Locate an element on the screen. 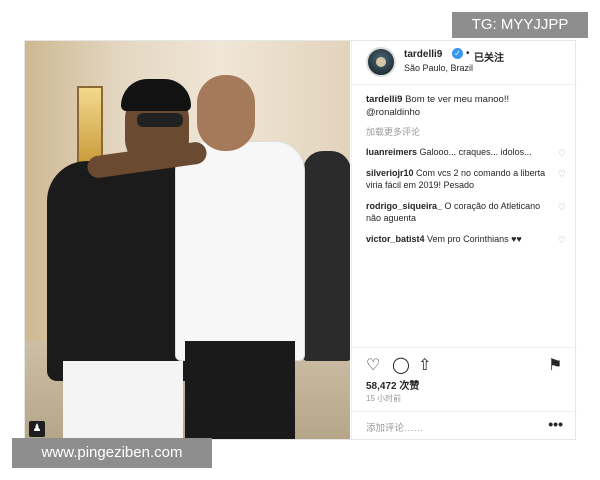 The height and width of the screenshot is (480, 600). caption-mention: @ronaldinho is located at coordinates (393, 112).